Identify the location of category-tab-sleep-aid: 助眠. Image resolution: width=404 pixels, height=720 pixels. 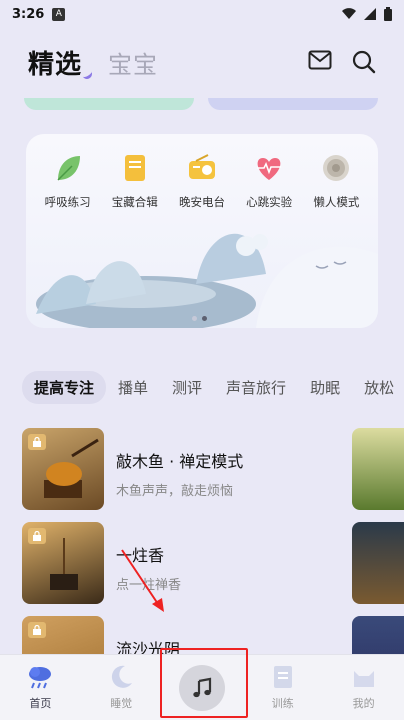
(325, 387).